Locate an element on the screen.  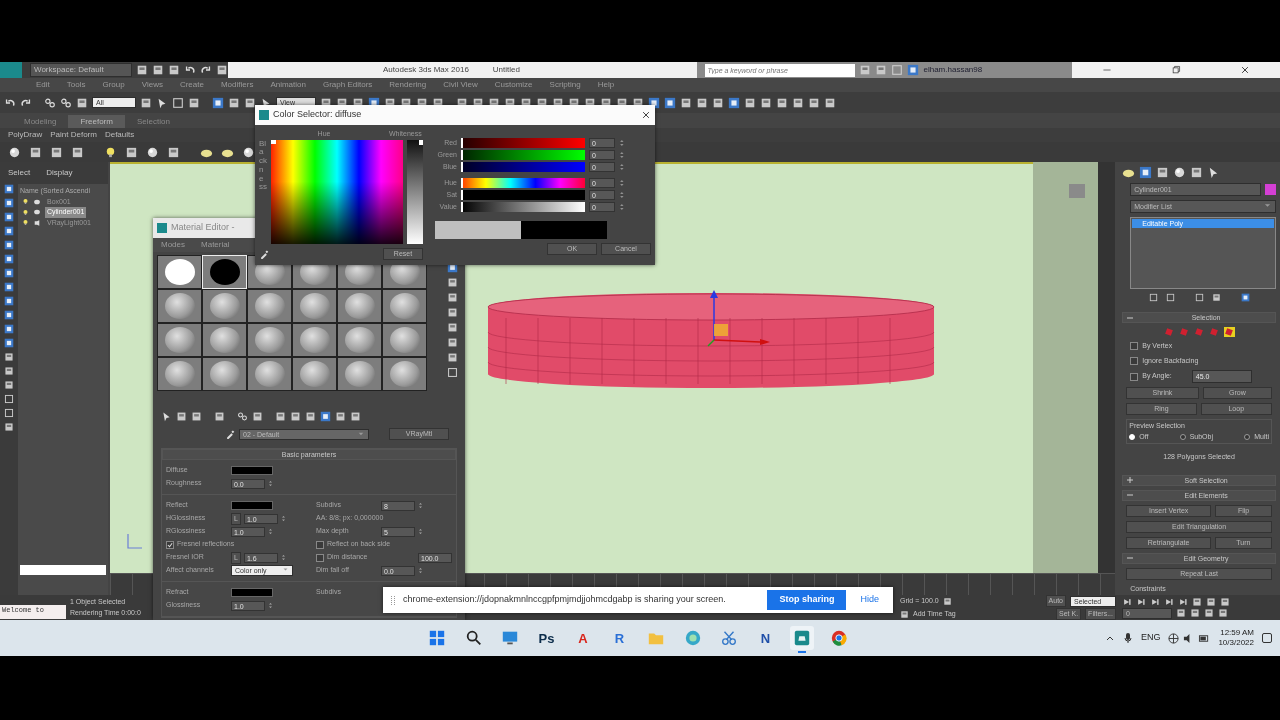
hue-pointer is located at coordinates (273, 141).